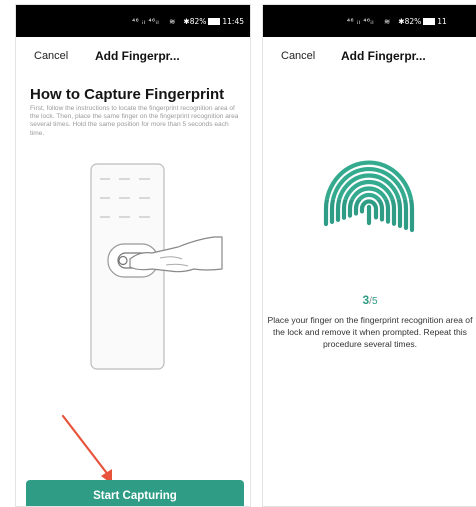 The image size is (476, 507). What do you see at coordinates (127, 94) in the screenshot?
I see `capture-heading: How to Capture Fingerprint` at bounding box center [127, 94].